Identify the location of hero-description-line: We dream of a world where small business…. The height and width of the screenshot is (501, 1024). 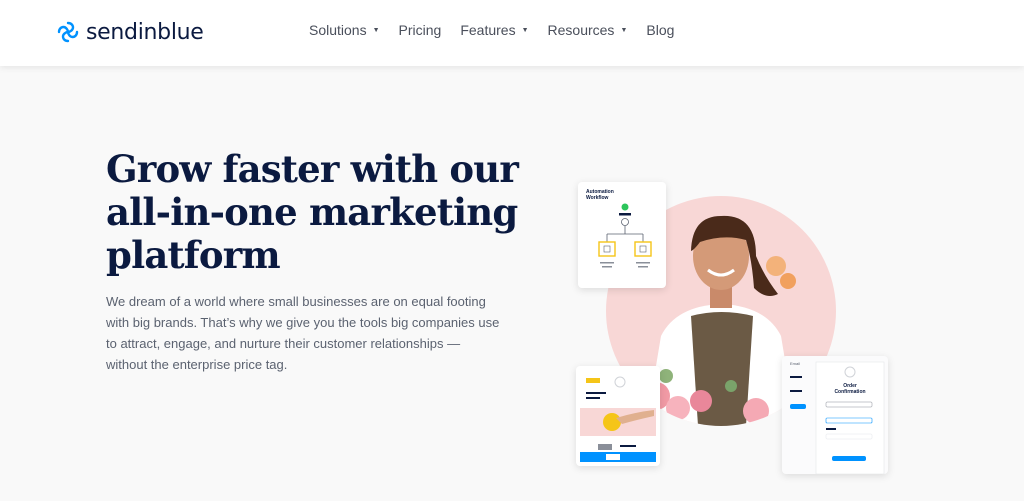
(296, 301).